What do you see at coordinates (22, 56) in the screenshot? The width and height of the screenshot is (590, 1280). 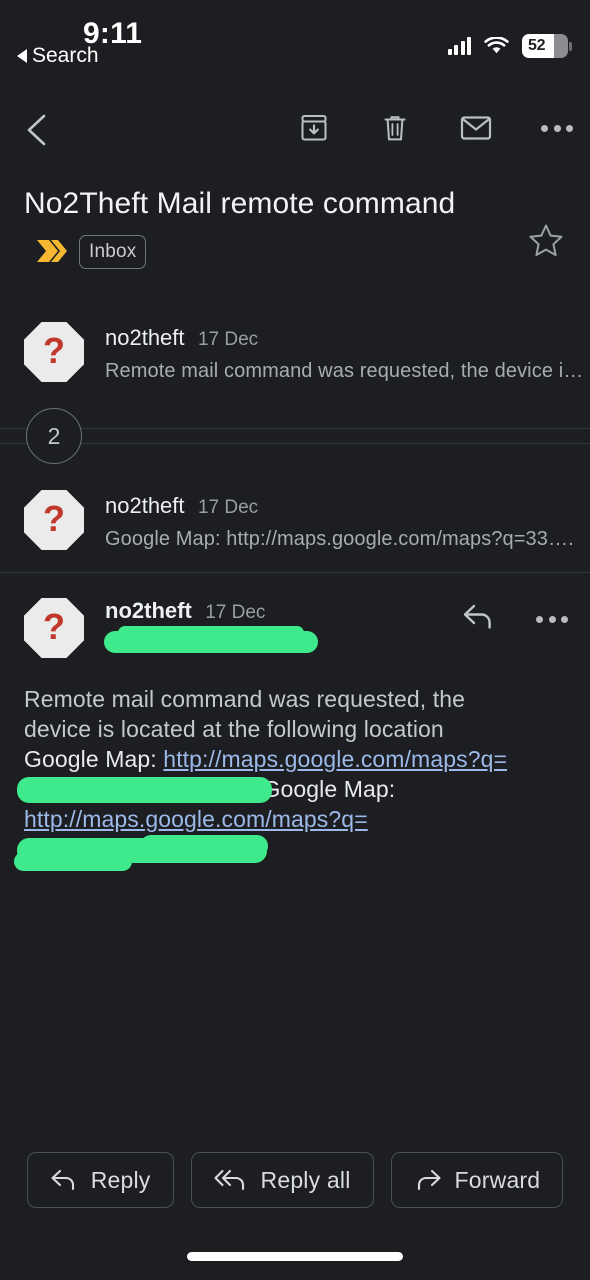 I see `back-triangle-icon` at bounding box center [22, 56].